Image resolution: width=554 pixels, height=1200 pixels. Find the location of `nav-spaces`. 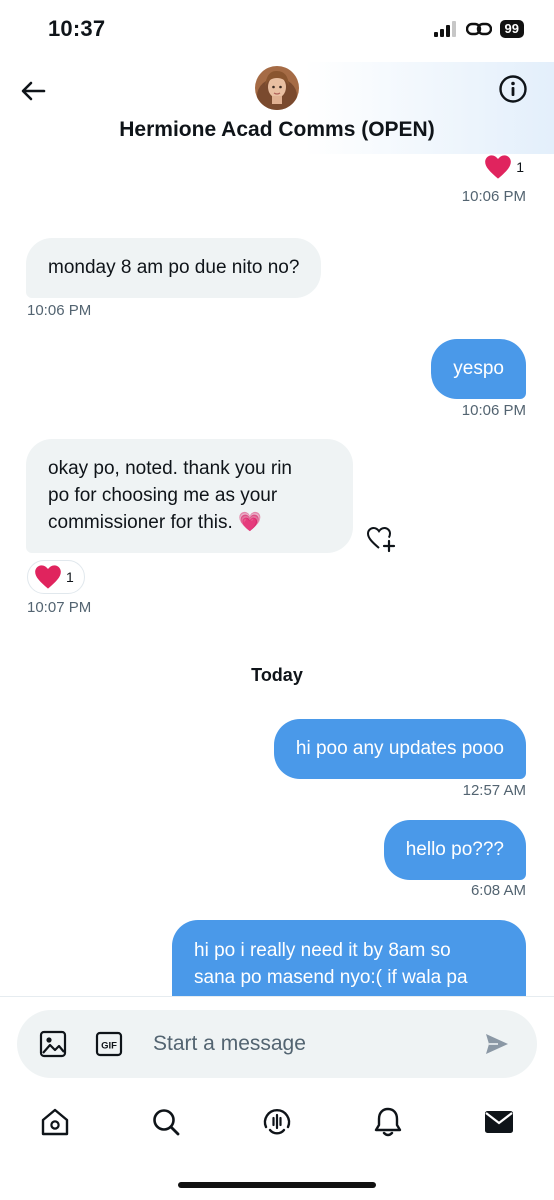

nav-spaces is located at coordinates (277, 1122).